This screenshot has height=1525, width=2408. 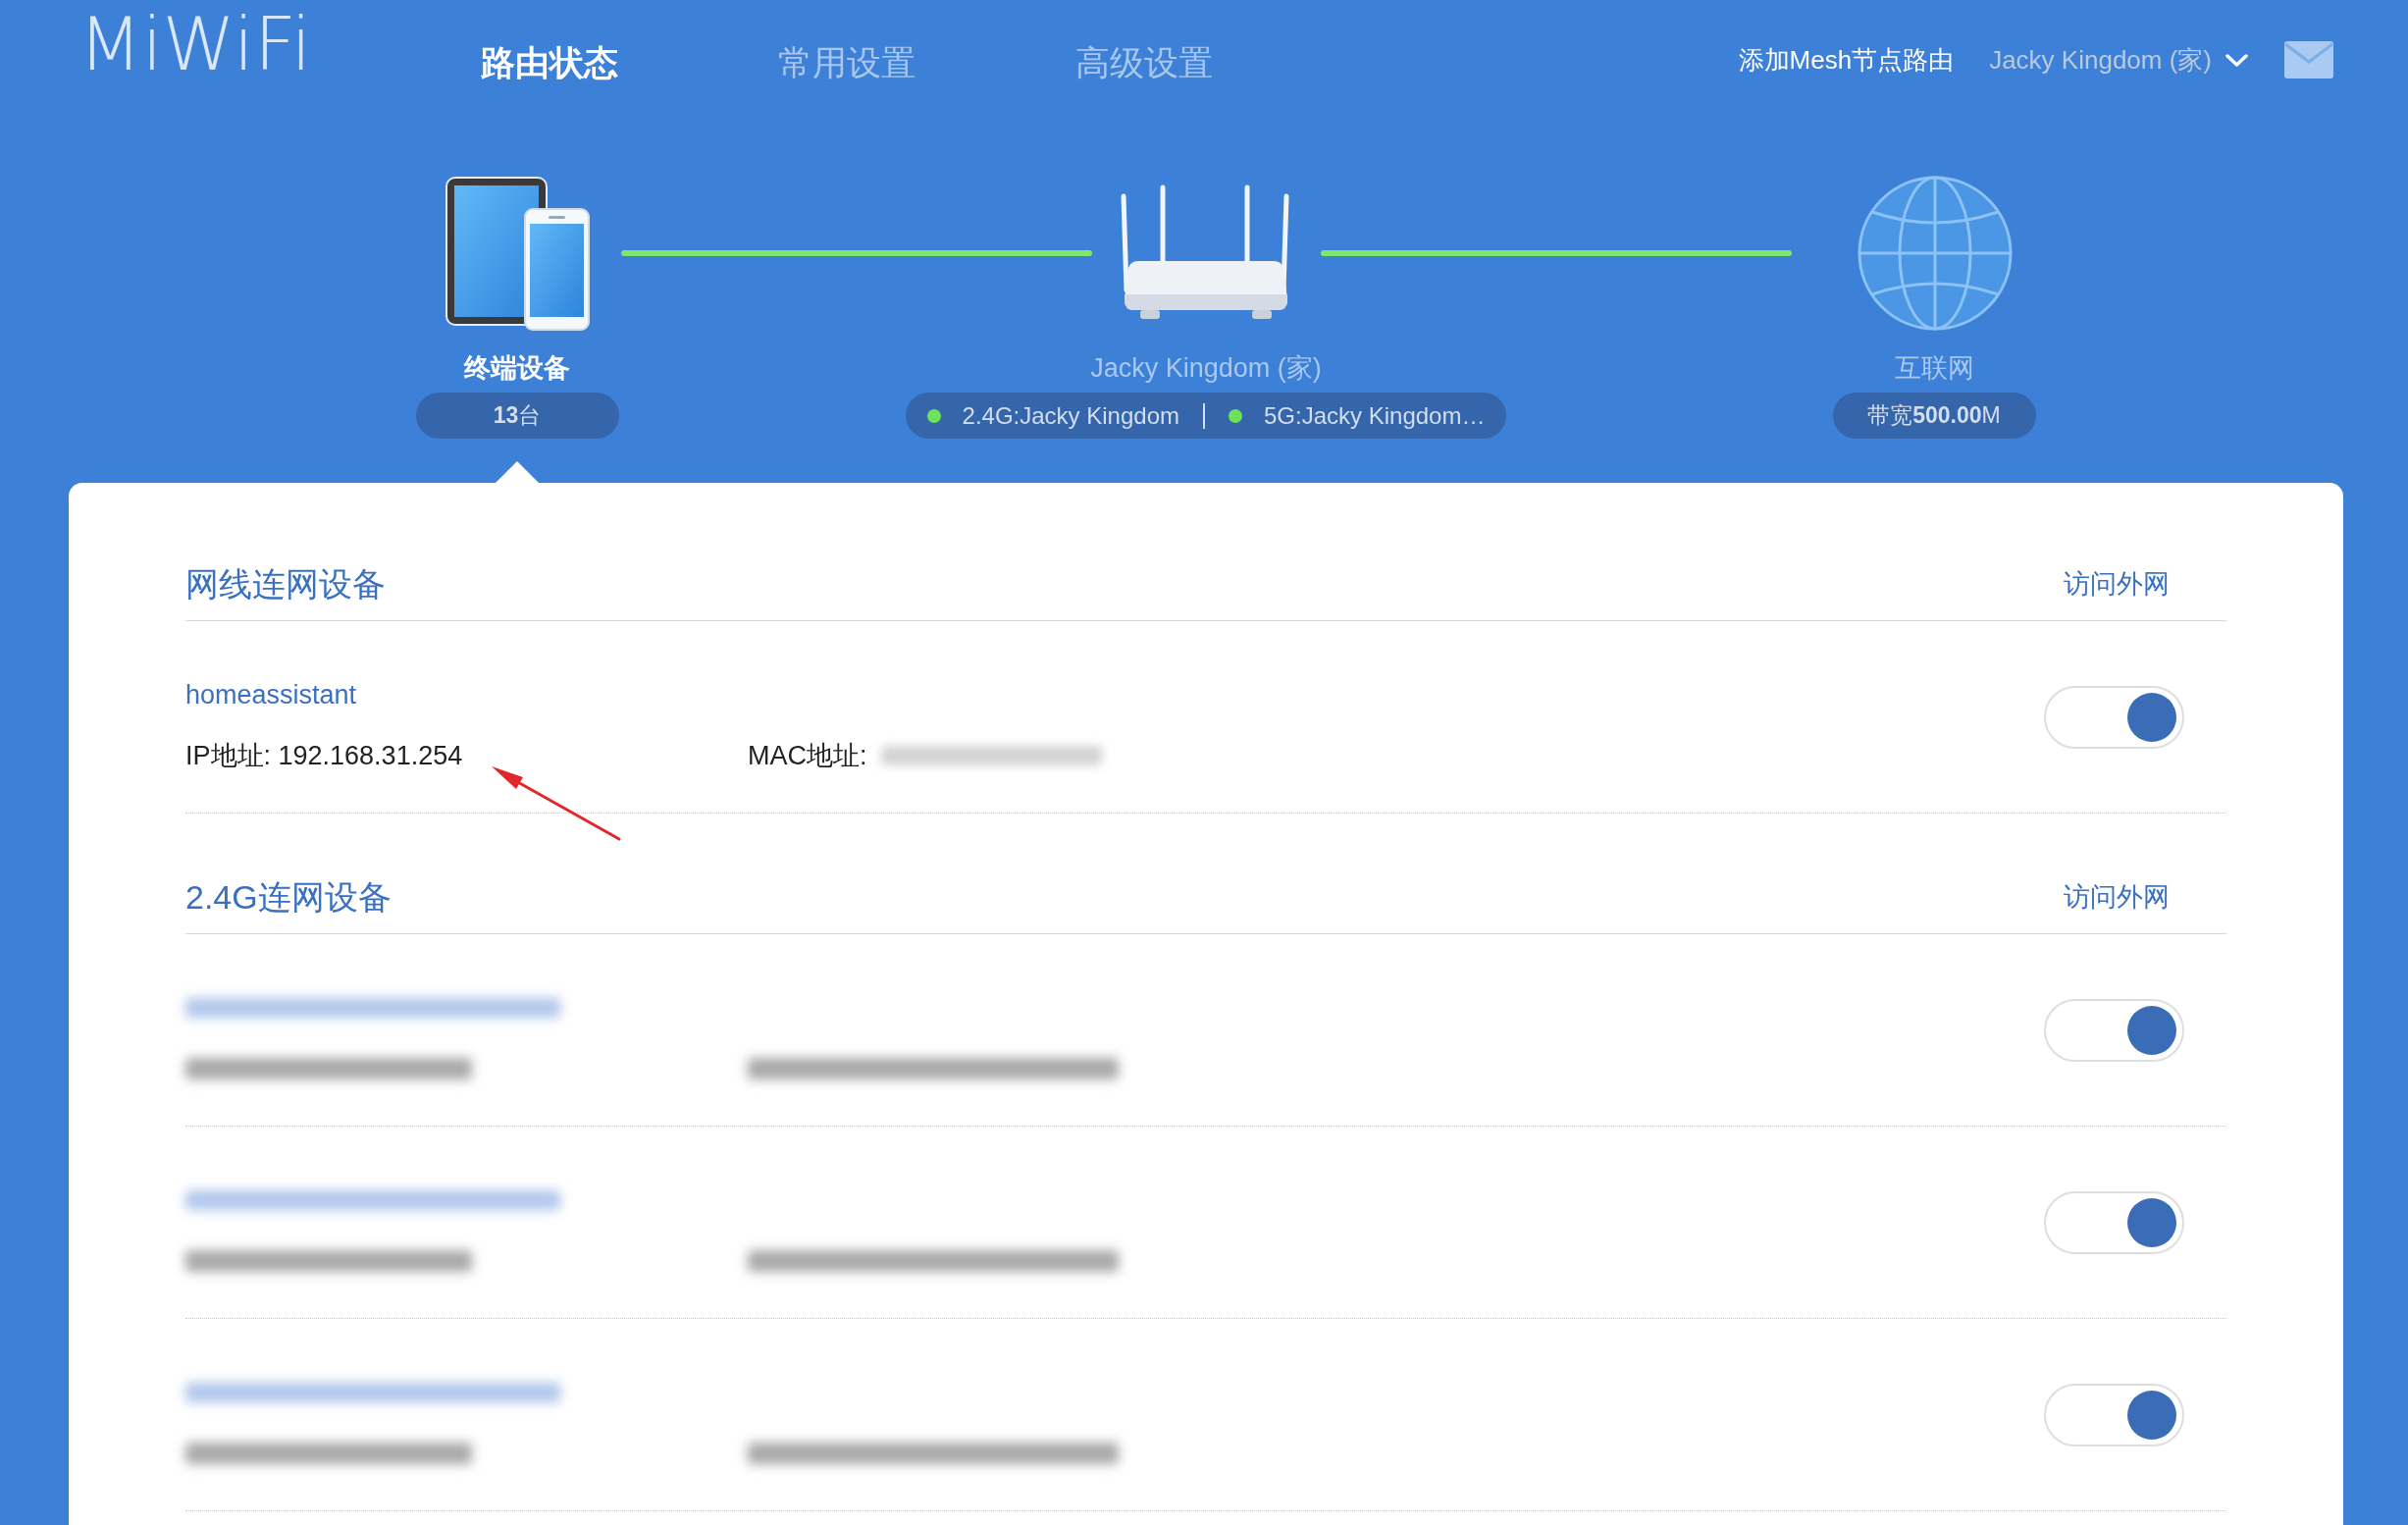 What do you see at coordinates (1934, 368) in the screenshot?
I see `node-label: 互联网` at bounding box center [1934, 368].